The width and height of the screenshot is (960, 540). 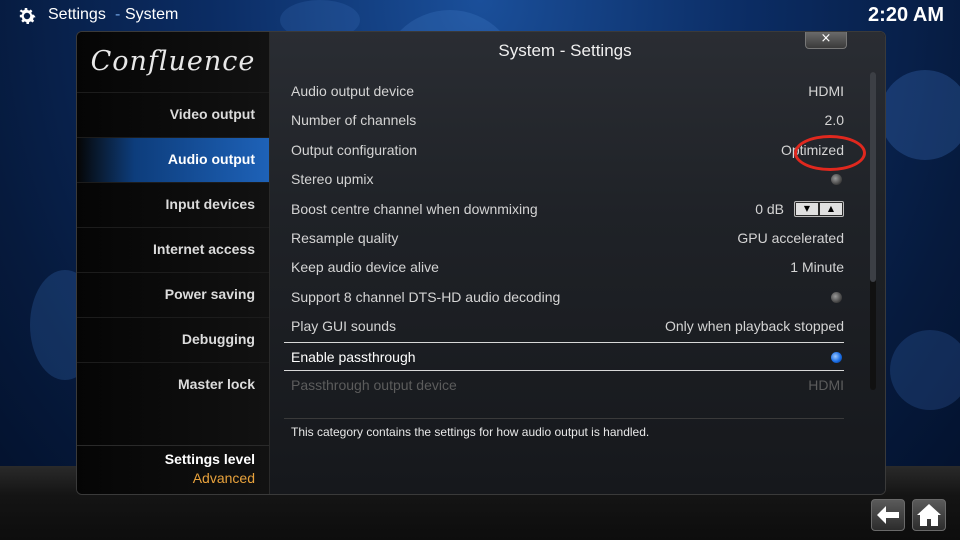 I want to click on breadcrumb-section: Settings, so click(x=77, y=14).